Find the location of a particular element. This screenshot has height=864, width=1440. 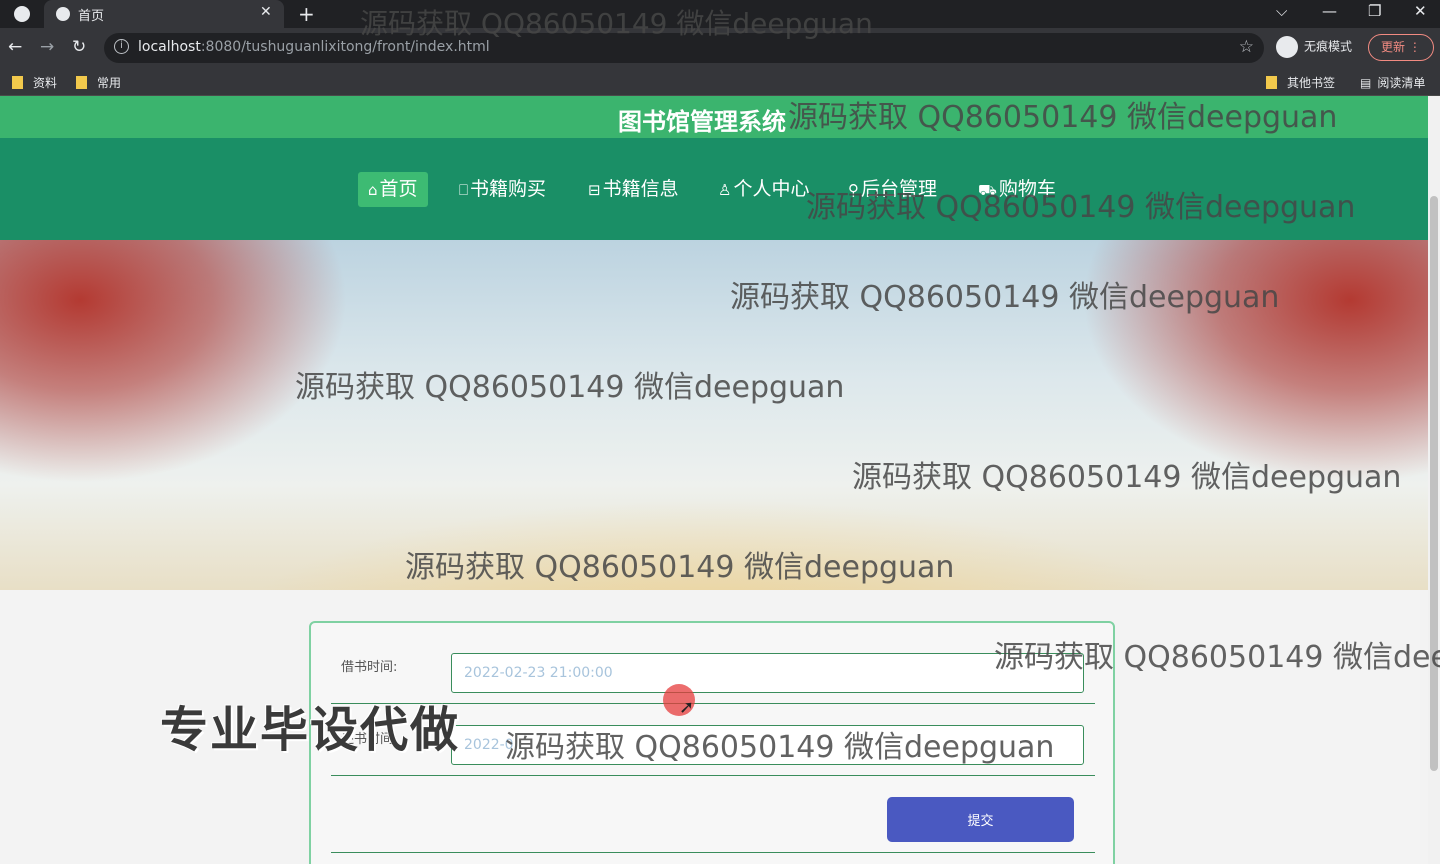

reading-list: ▤ 阅读清单 is located at coordinates (1392, 82).